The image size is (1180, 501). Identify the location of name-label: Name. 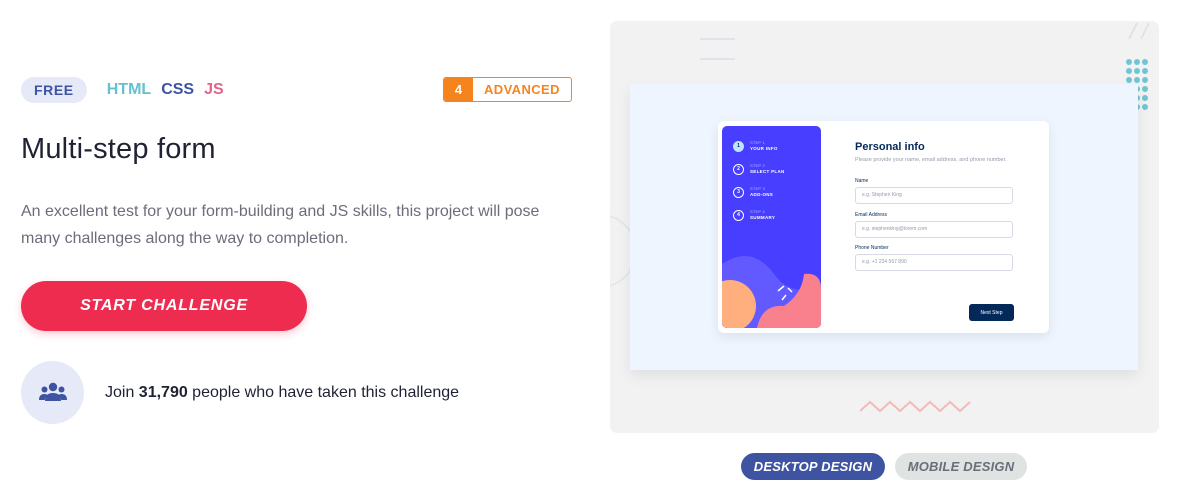
(862, 181).